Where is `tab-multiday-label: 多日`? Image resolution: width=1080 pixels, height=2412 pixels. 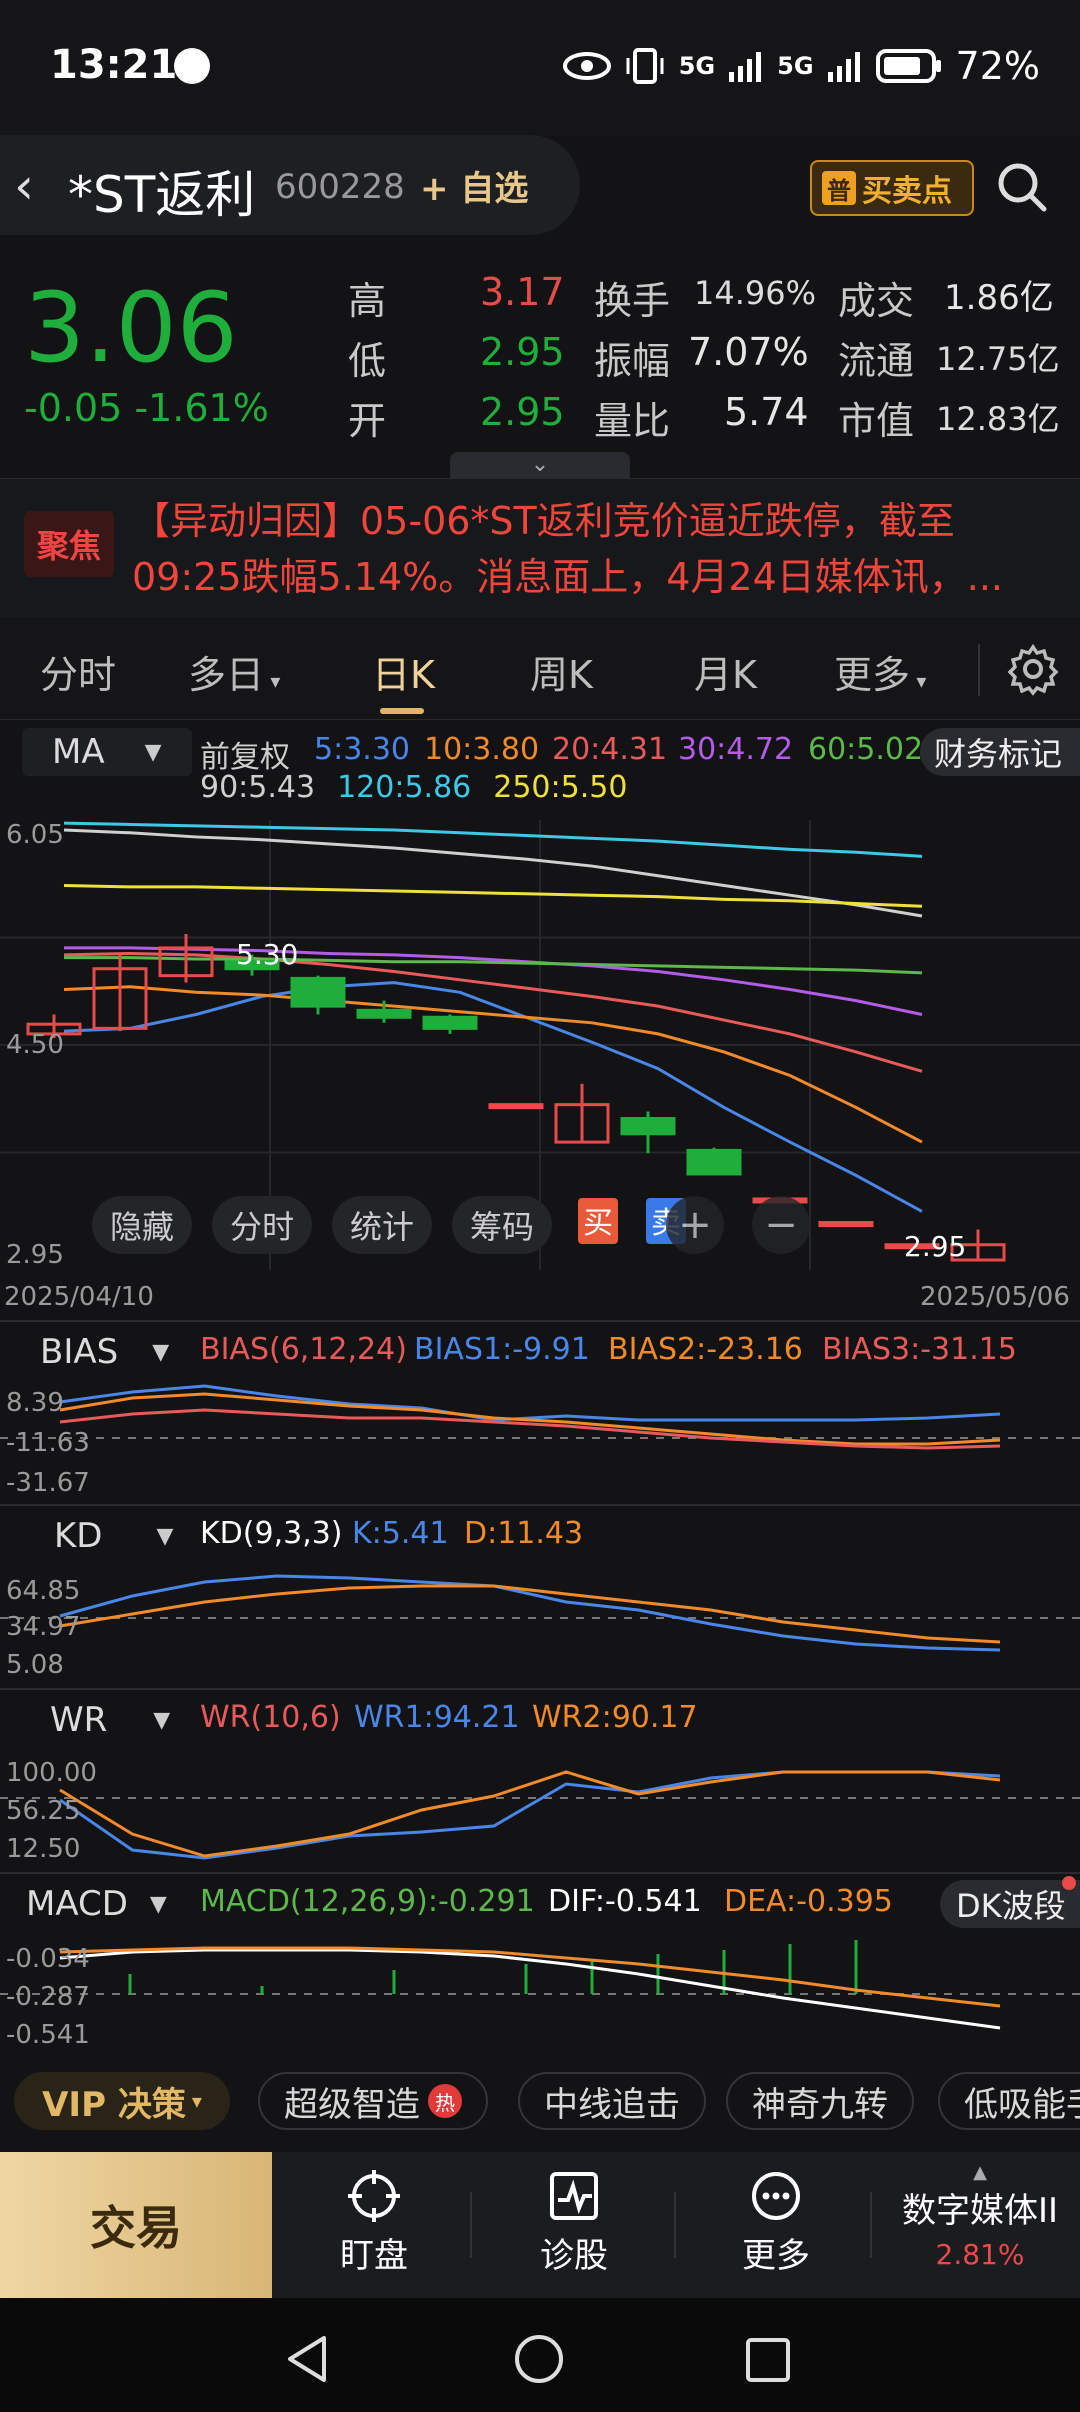 tab-multiday-label: 多日 is located at coordinates (226, 675).